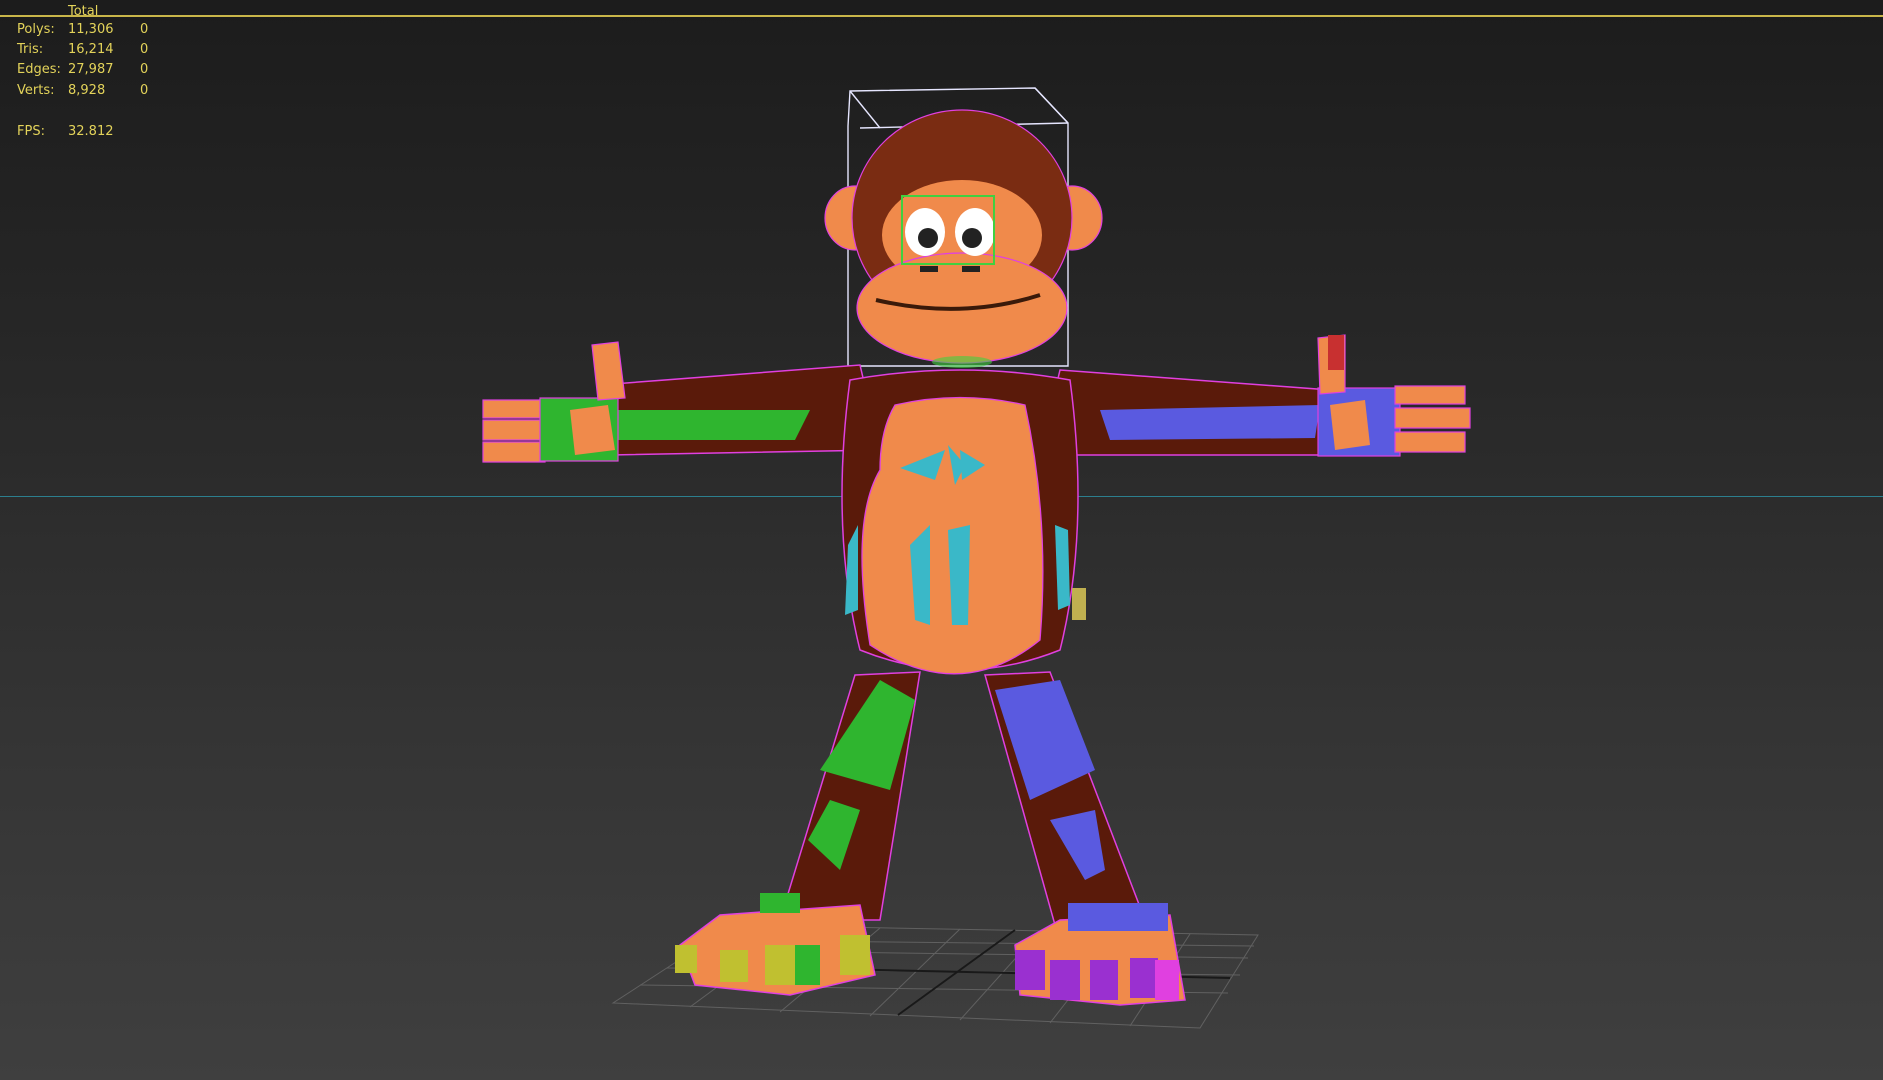  What do you see at coordinates (775, 944) in the screenshot?
I see `left-foot` at bounding box center [775, 944].